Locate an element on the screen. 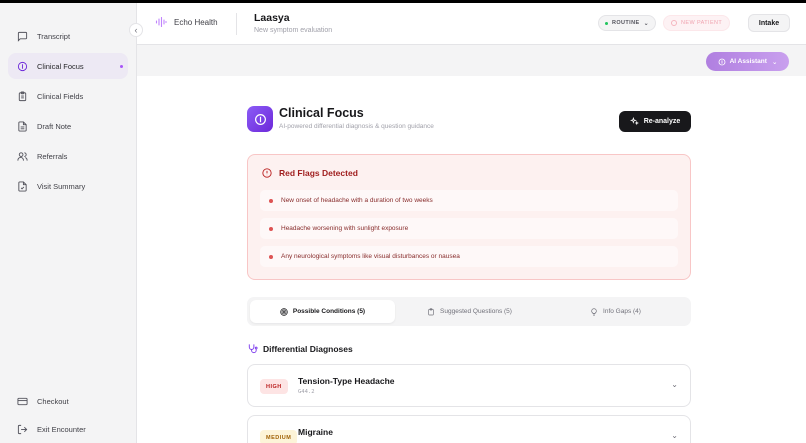  ai-assistant-button: AI Assistant ⌄ is located at coordinates (747, 61).